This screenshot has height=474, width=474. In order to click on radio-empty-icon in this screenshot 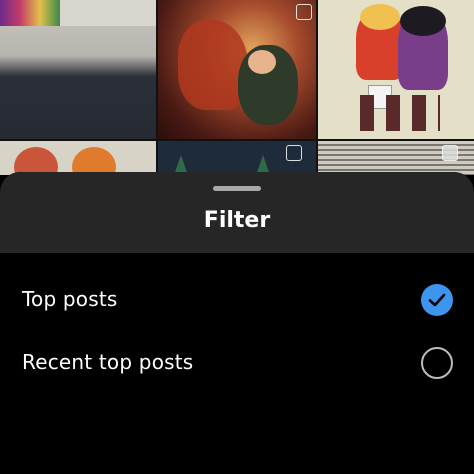, I will do `click(437, 363)`.